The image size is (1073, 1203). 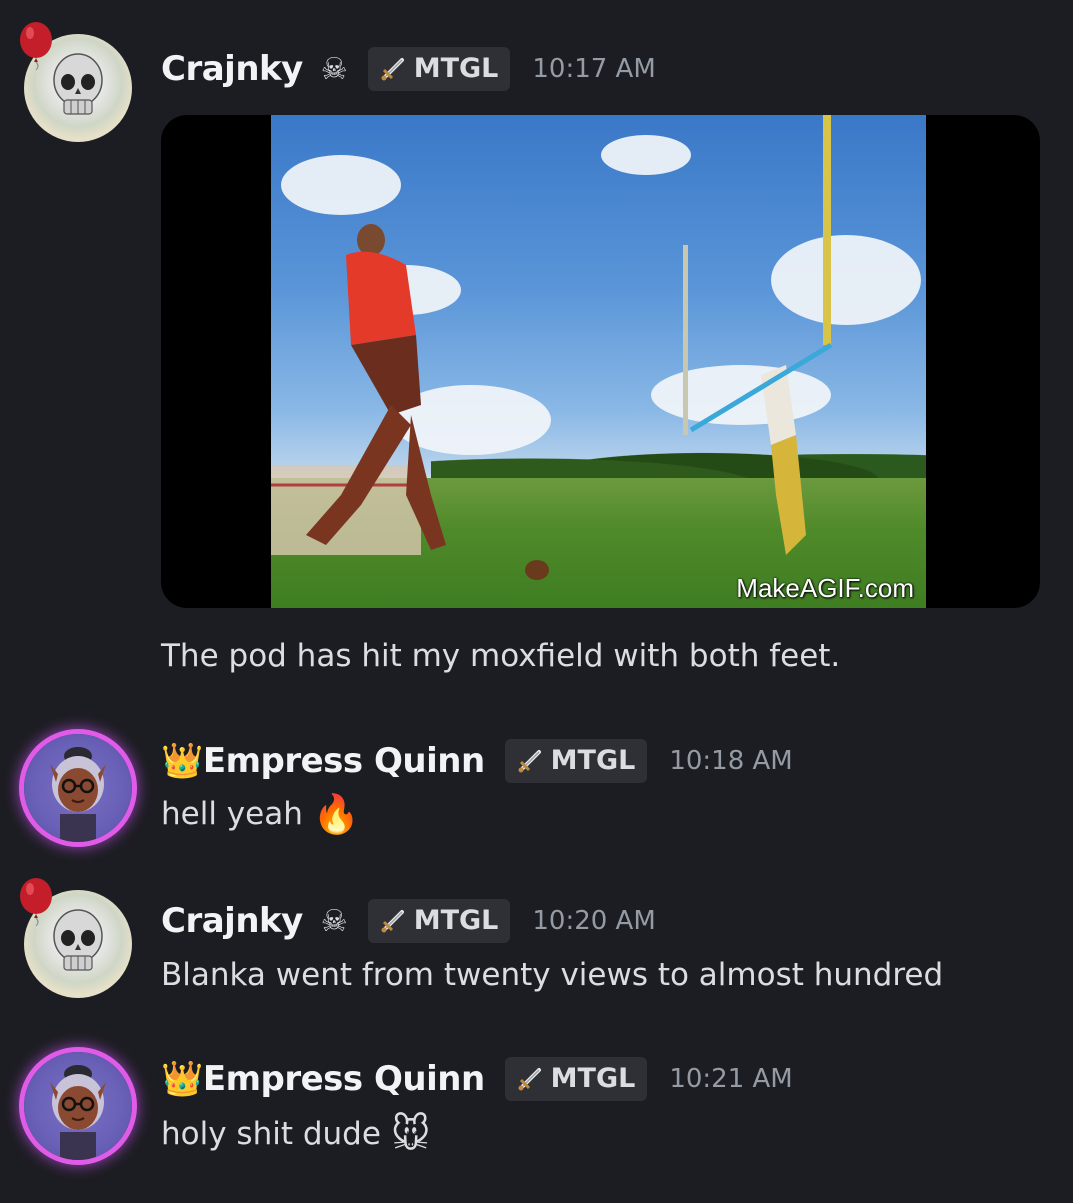 I want to click on message-header: 👑Empress Quinn MTGL 10:21 AM, so click(x=477, y=1079).